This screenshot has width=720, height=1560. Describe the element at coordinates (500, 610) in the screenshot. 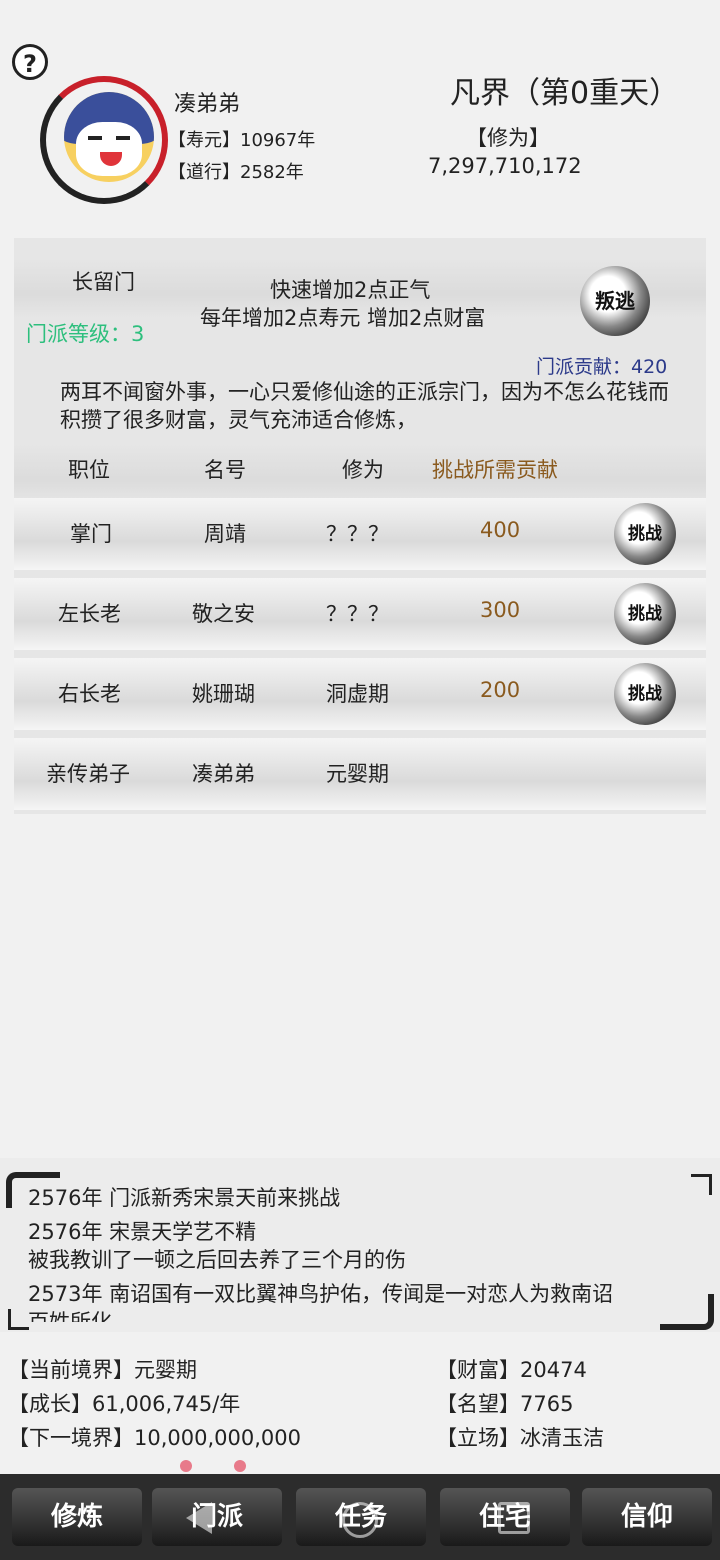

I see `row-cost: 300` at that location.